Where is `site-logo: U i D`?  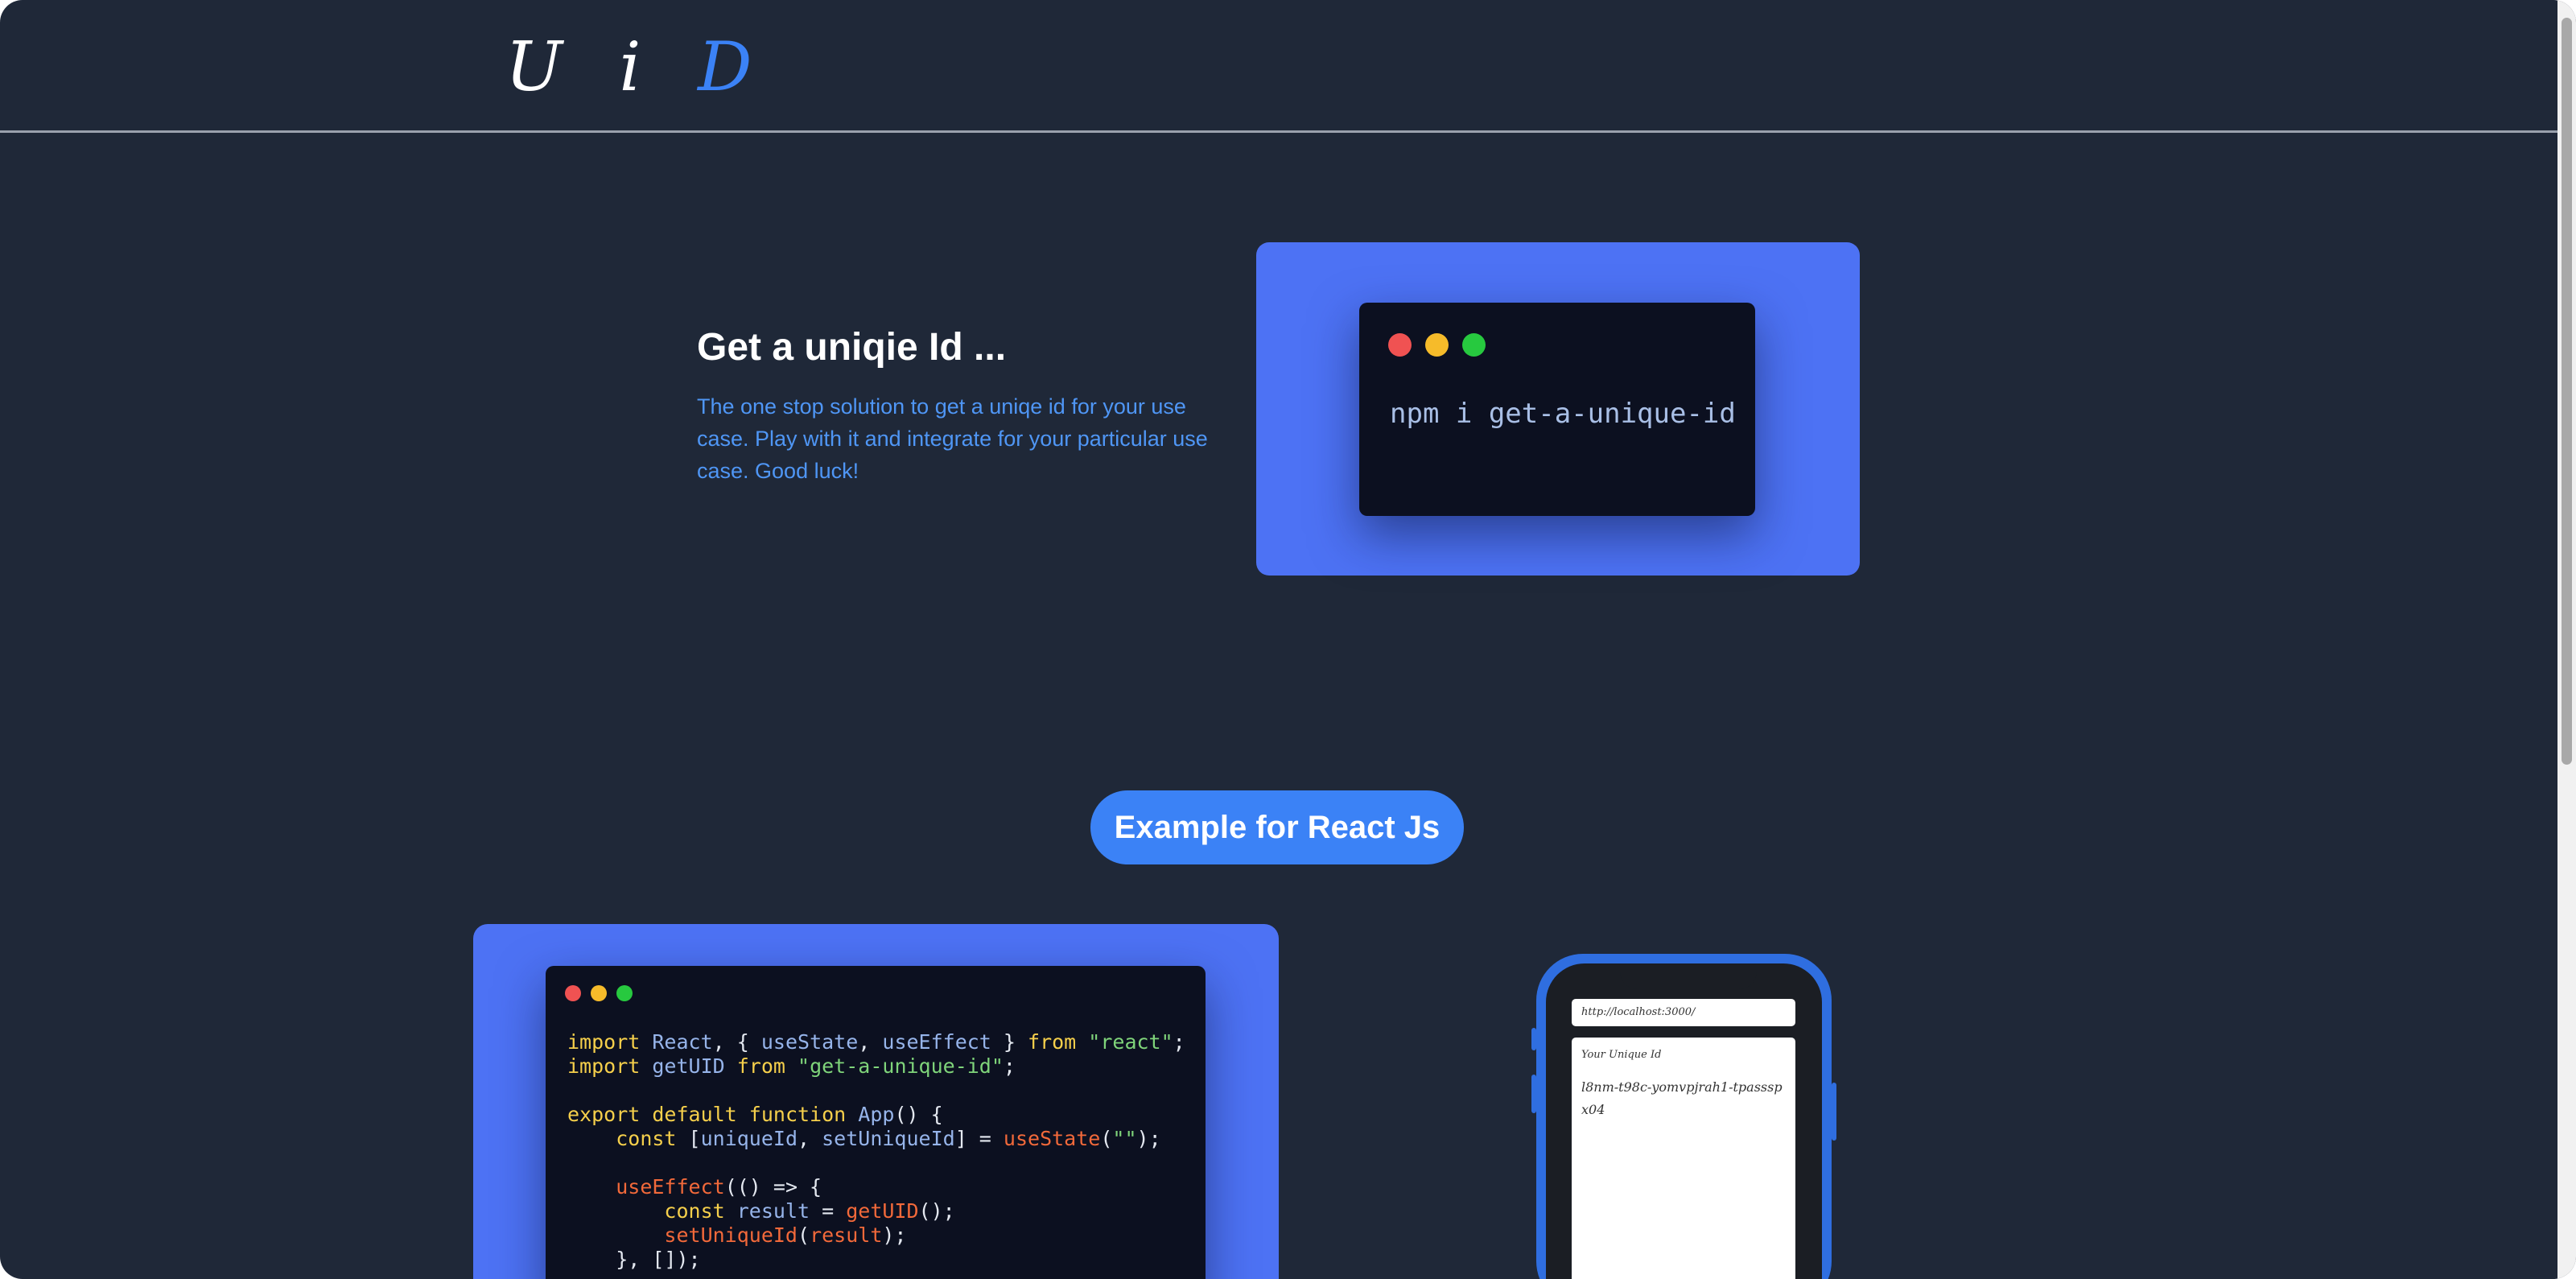 site-logo: U i D is located at coordinates (637, 67).